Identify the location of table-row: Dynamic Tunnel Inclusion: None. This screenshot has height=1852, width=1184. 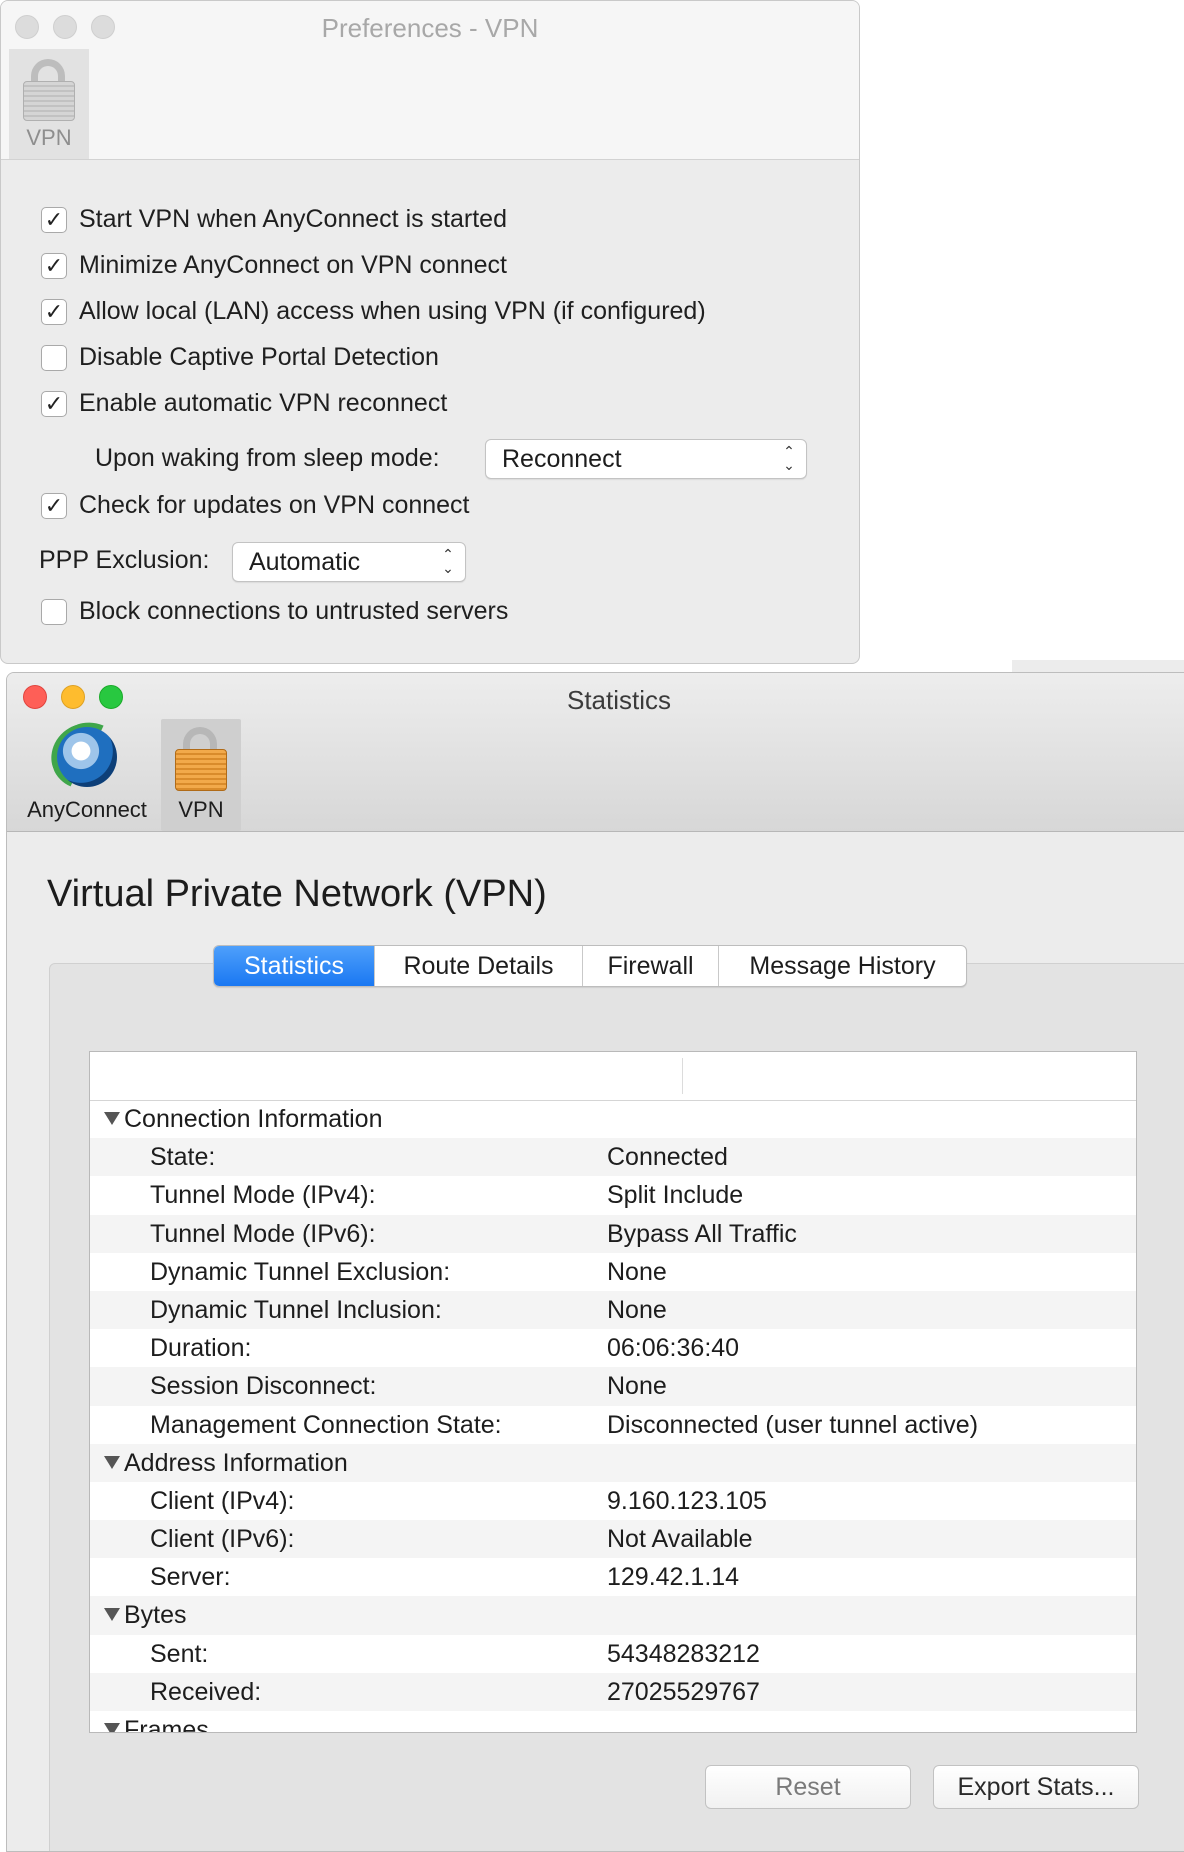
(613, 1310).